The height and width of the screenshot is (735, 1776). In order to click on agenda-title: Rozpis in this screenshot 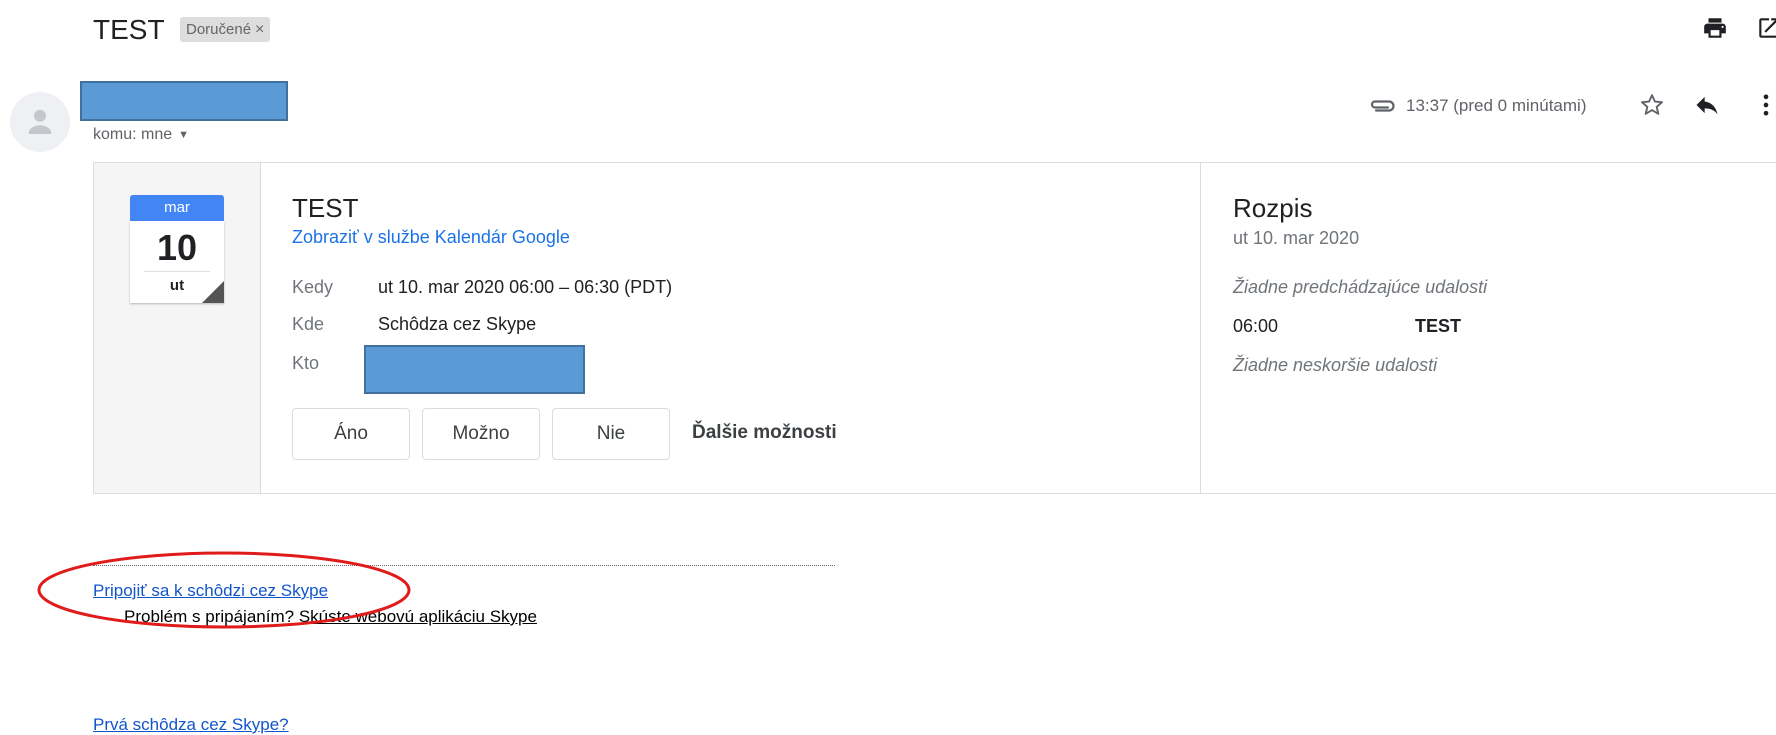, I will do `click(1273, 208)`.